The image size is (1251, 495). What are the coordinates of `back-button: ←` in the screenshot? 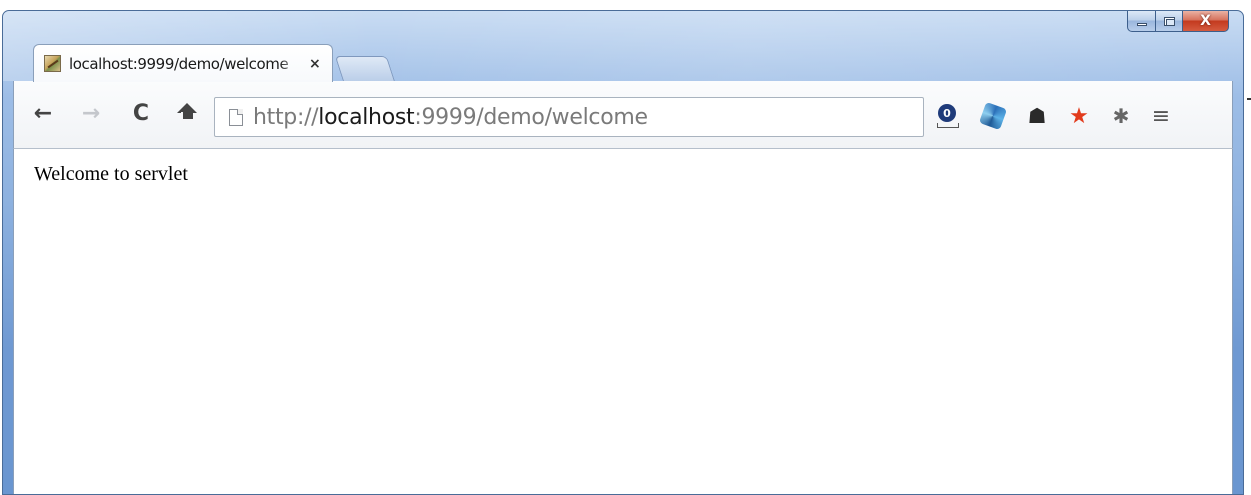 It's located at (43, 113).